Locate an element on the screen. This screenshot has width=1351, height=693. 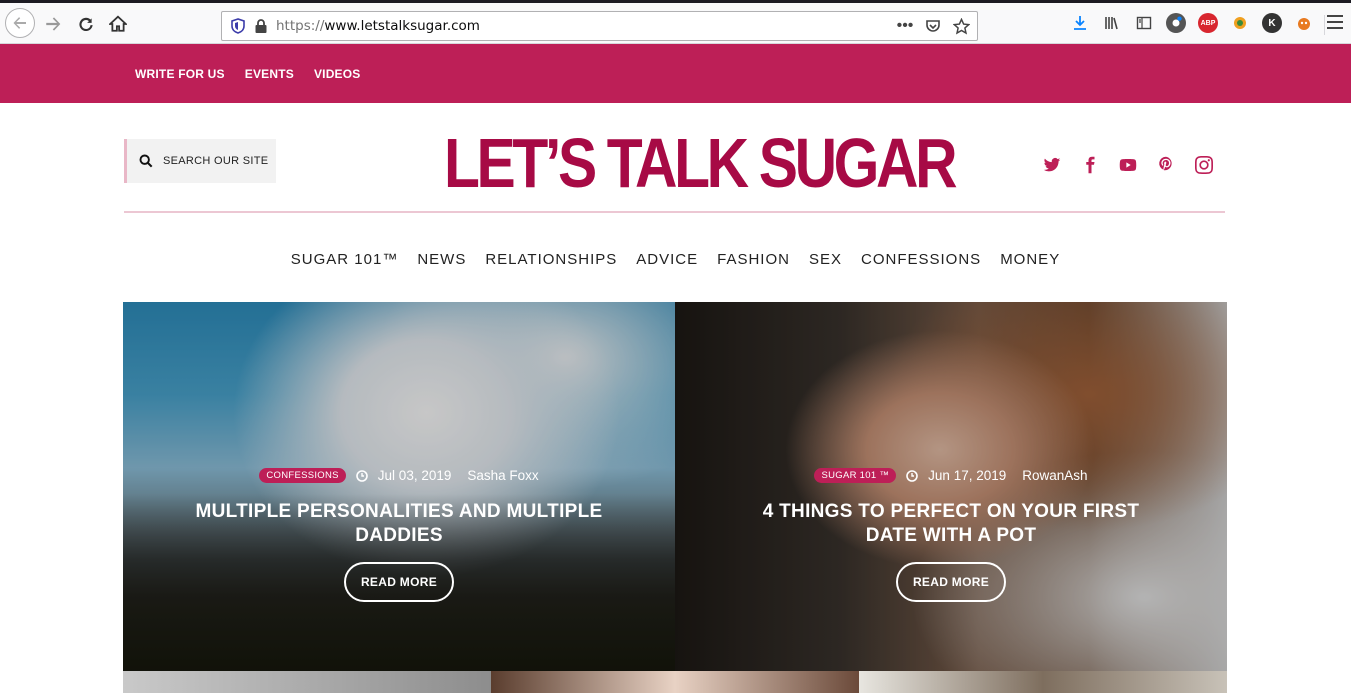
topbar-link-videos: VIDEOS is located at coordinates (337, 74).